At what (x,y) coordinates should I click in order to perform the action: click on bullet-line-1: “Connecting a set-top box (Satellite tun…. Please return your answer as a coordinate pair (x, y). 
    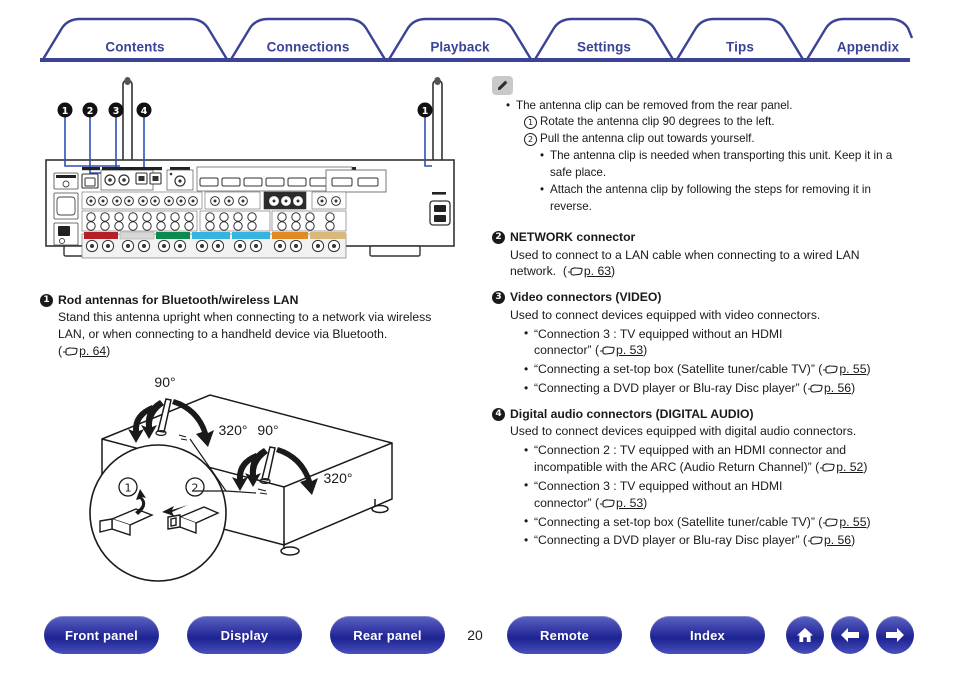
    Looking at the image, I should click on (674, 369).